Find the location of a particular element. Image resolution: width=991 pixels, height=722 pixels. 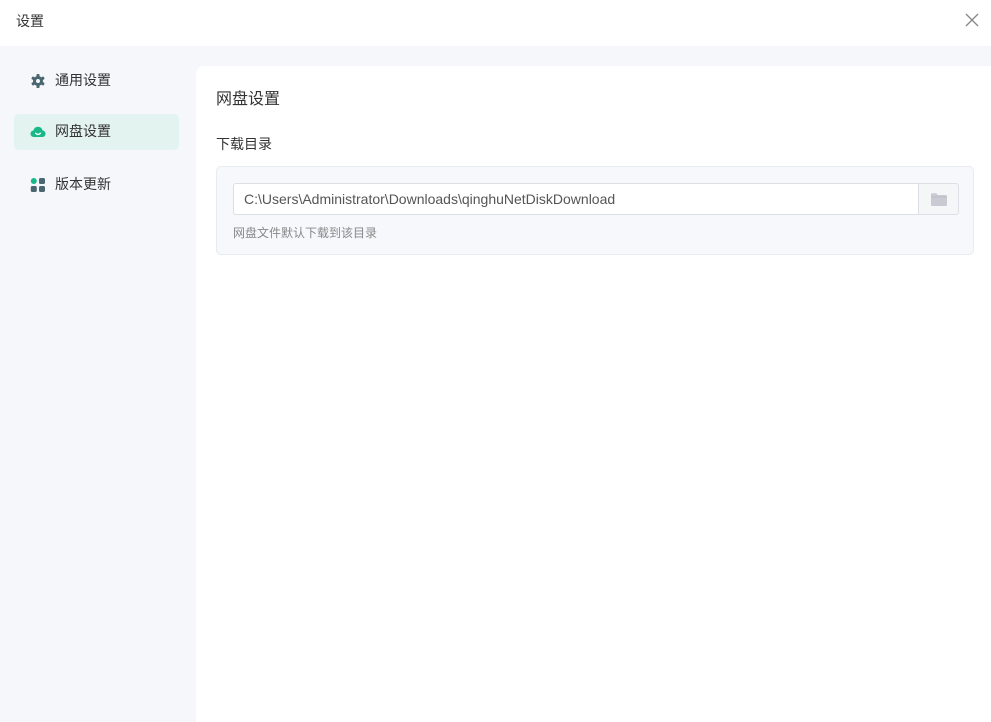

grid-icon is located at coordinates (38, 185).